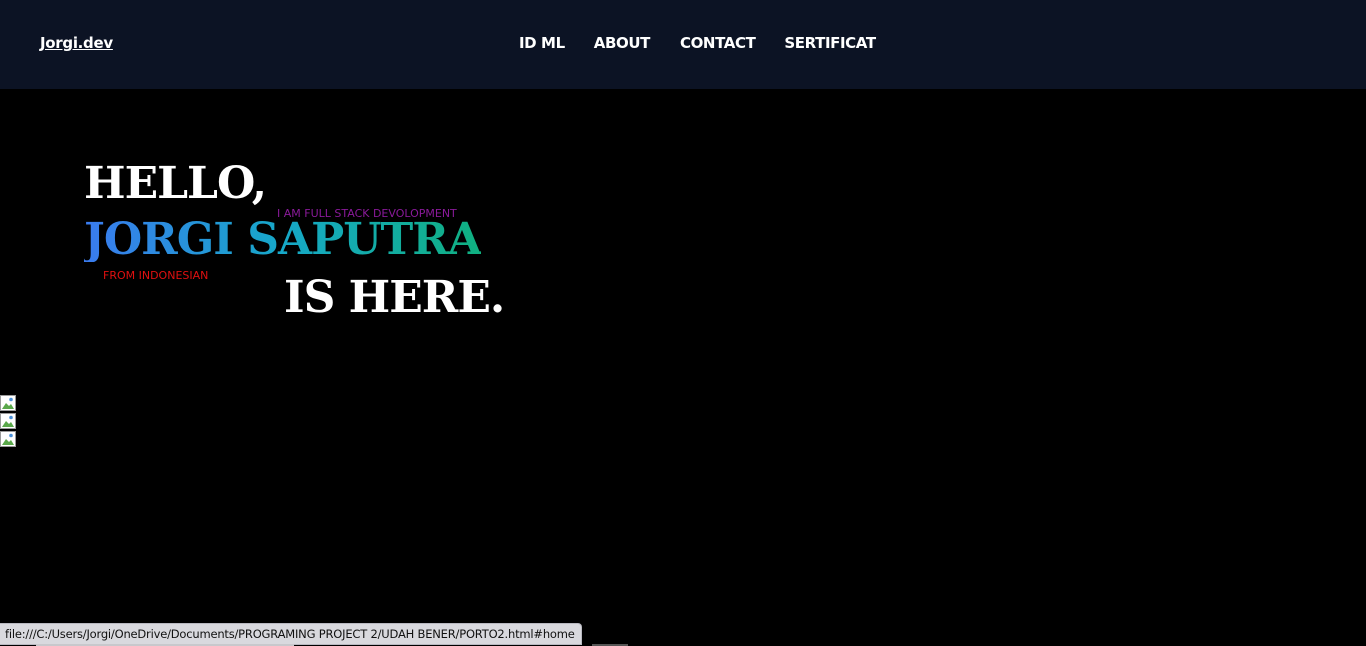  What do you see at coordinates (542, 43) in the screenshot?
I see `nav-link-id-ml: ID ML` at bounding box center [542, 43].